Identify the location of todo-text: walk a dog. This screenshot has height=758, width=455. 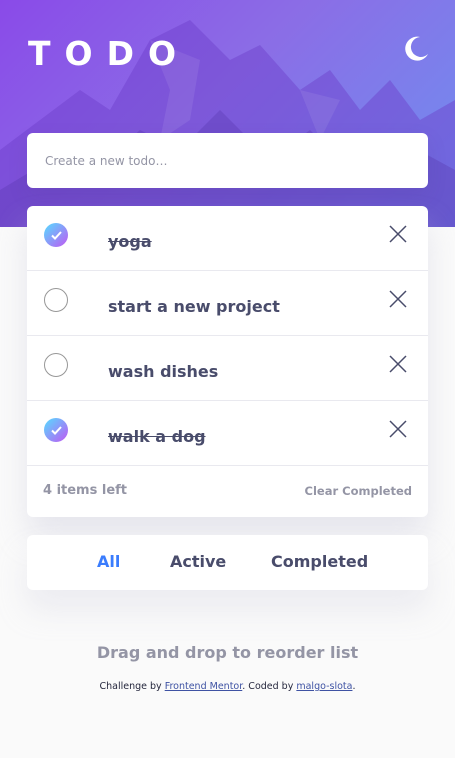
(157, 436).